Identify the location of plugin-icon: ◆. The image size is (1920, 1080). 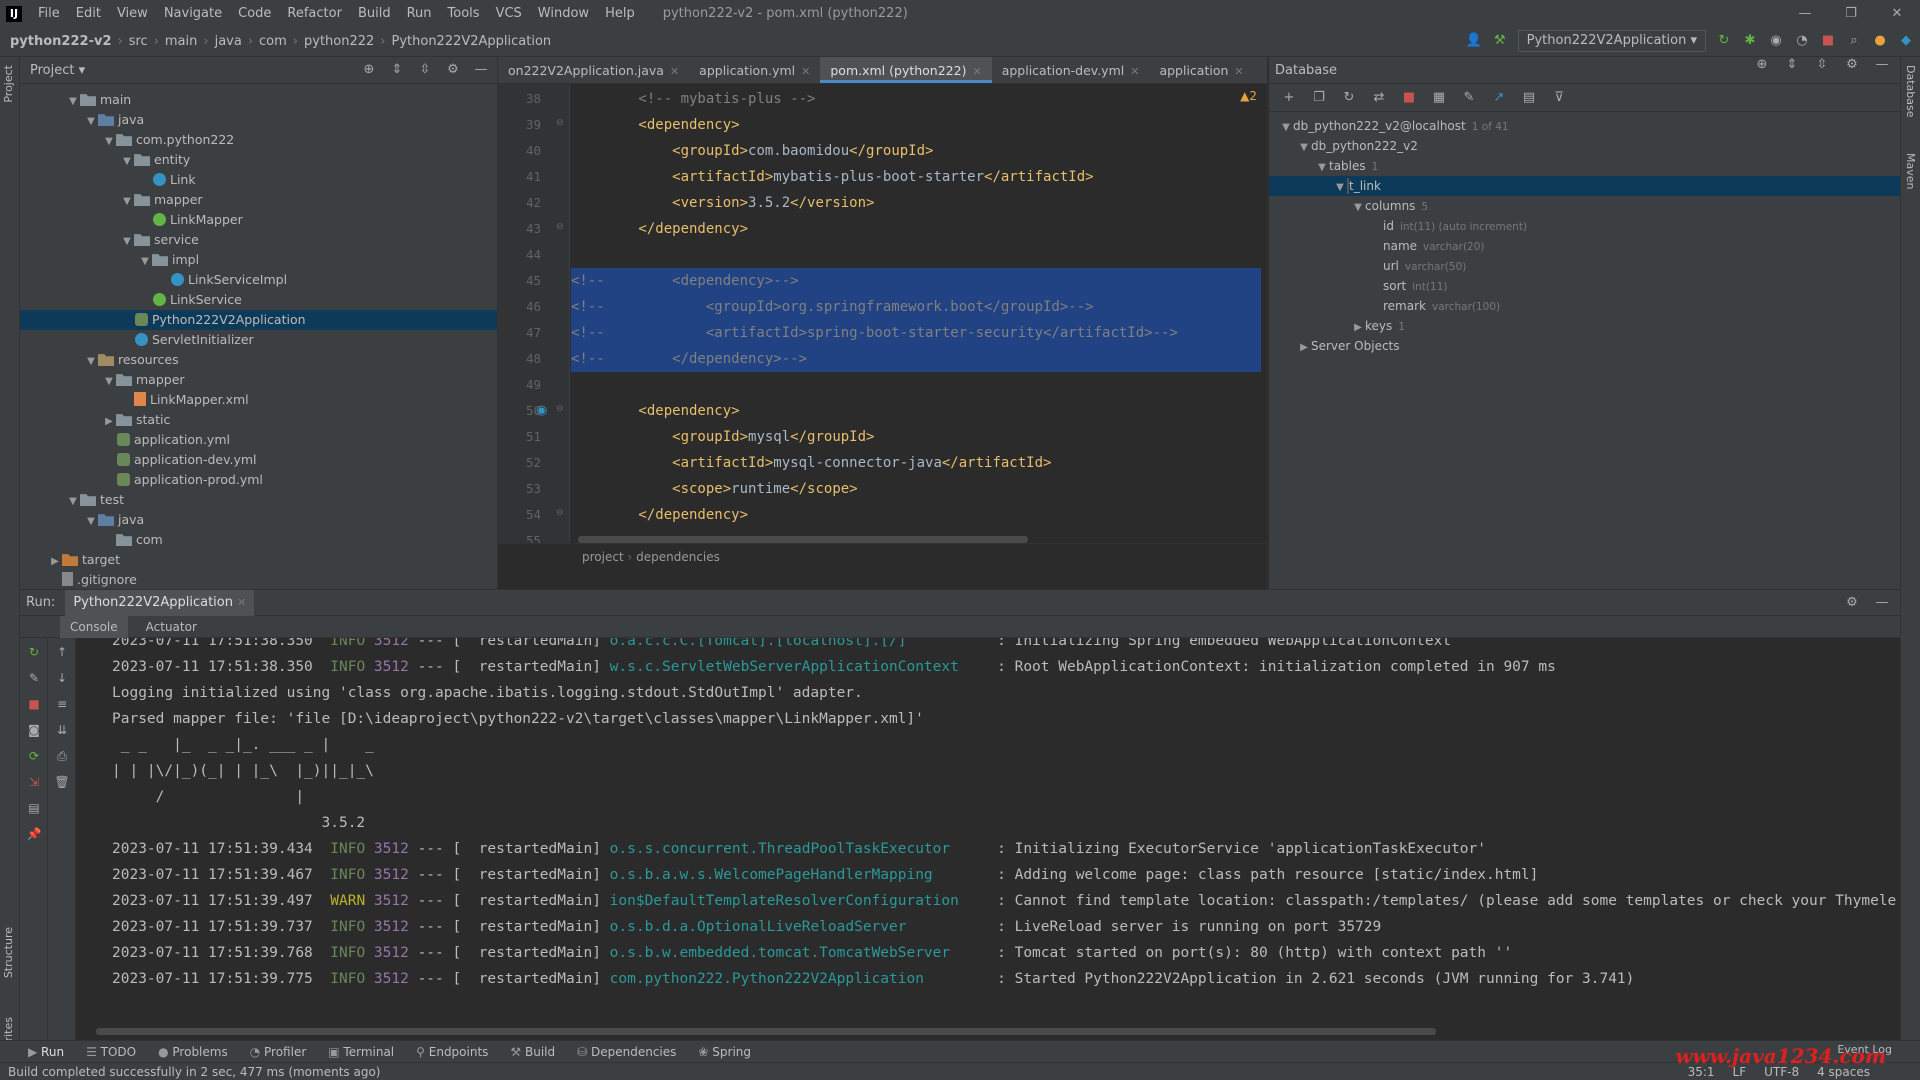
(1906, 41).